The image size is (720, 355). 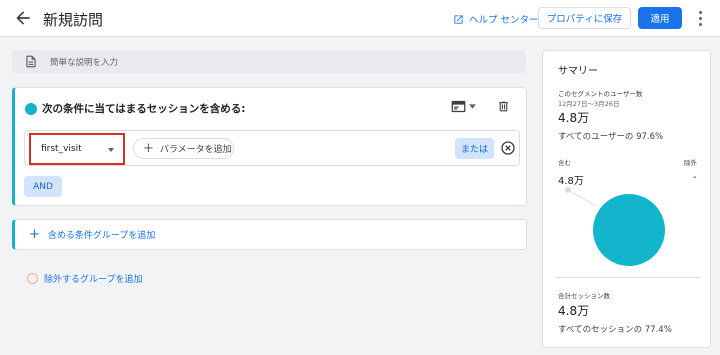 What do you see at coordinates (31, 61) in the screenshot?
I see `document-icon` at bounding box center [31, 61].